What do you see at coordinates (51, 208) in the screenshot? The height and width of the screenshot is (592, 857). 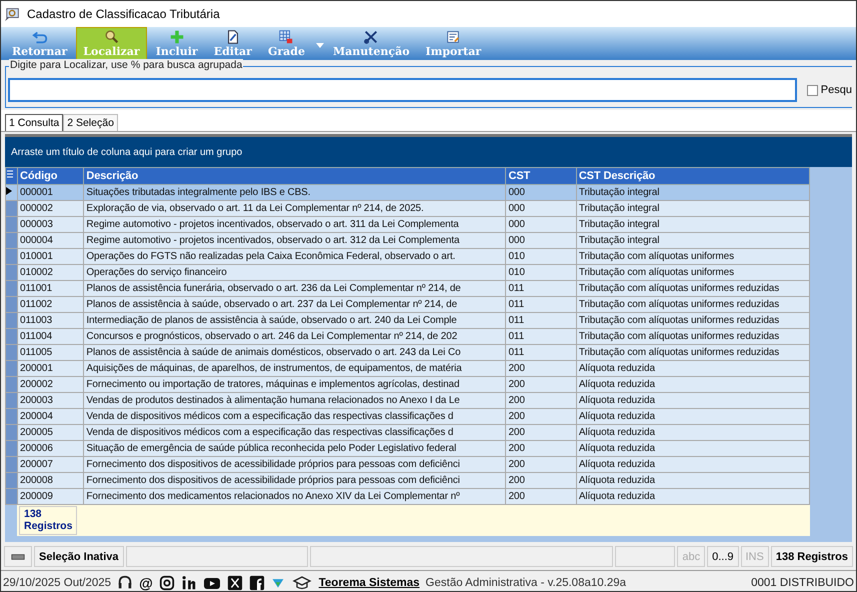 I see `table-cell: 000002` at bounding box center [51, 208].